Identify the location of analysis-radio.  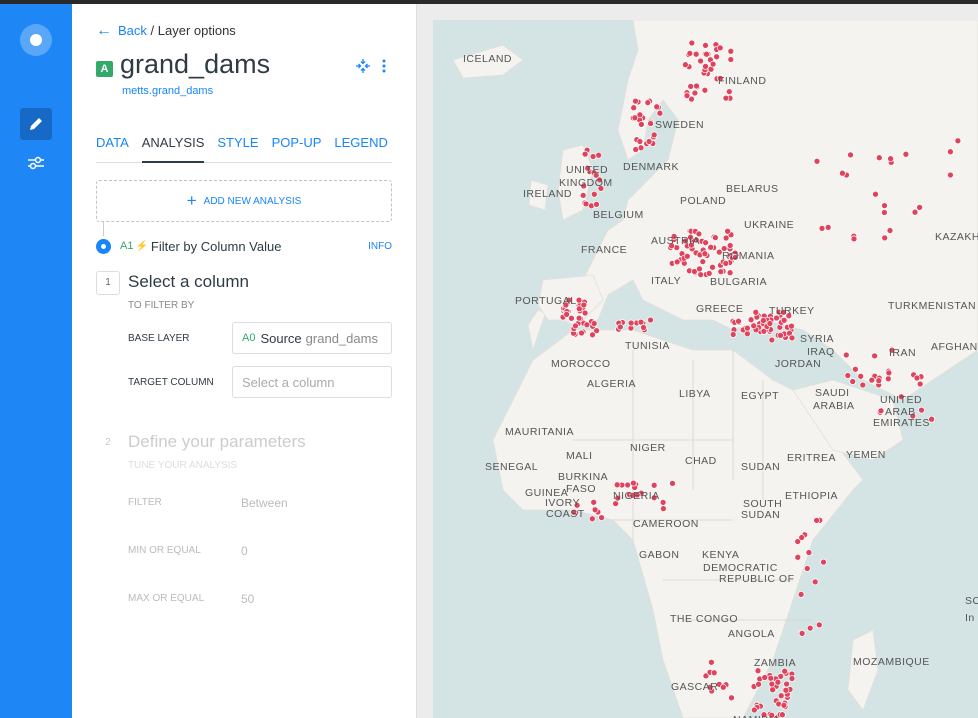
(103, 246).